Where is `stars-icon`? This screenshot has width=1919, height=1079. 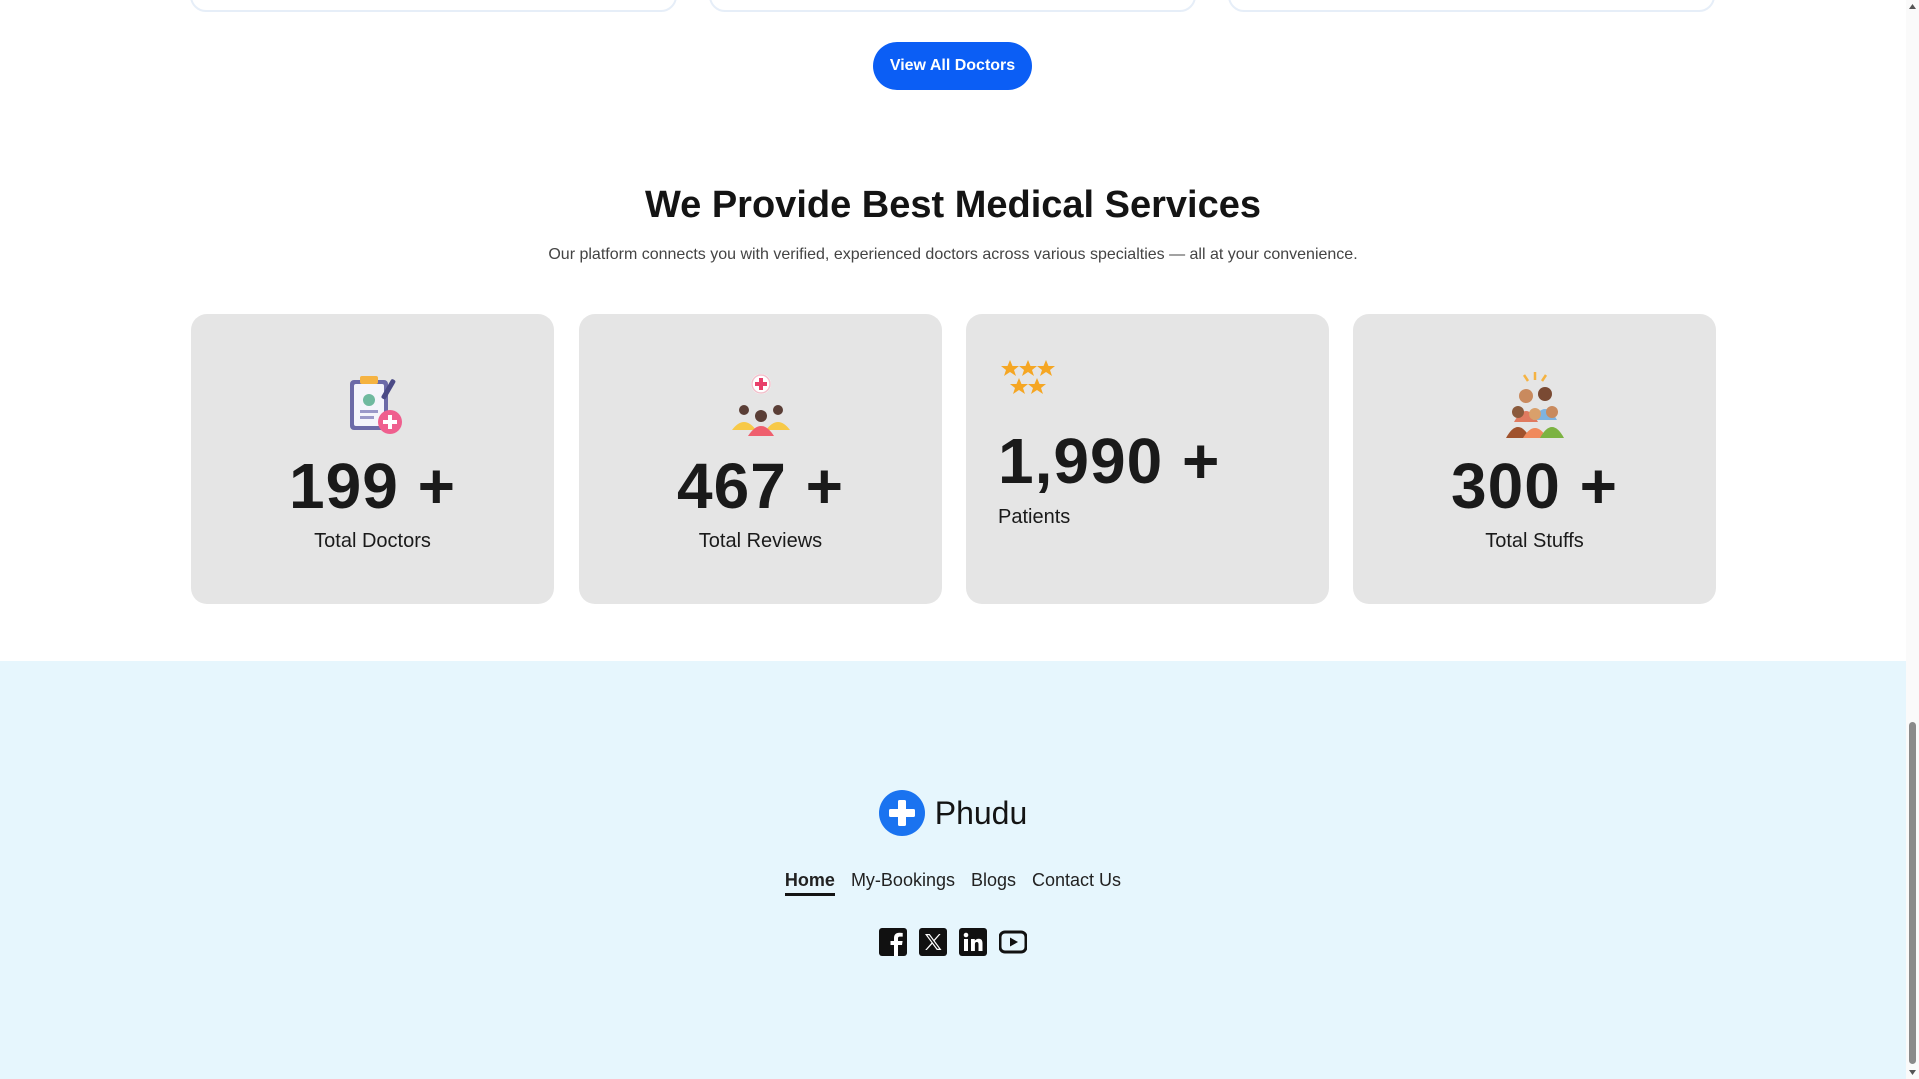
stars-icon is located at coordinates (1028, 377).